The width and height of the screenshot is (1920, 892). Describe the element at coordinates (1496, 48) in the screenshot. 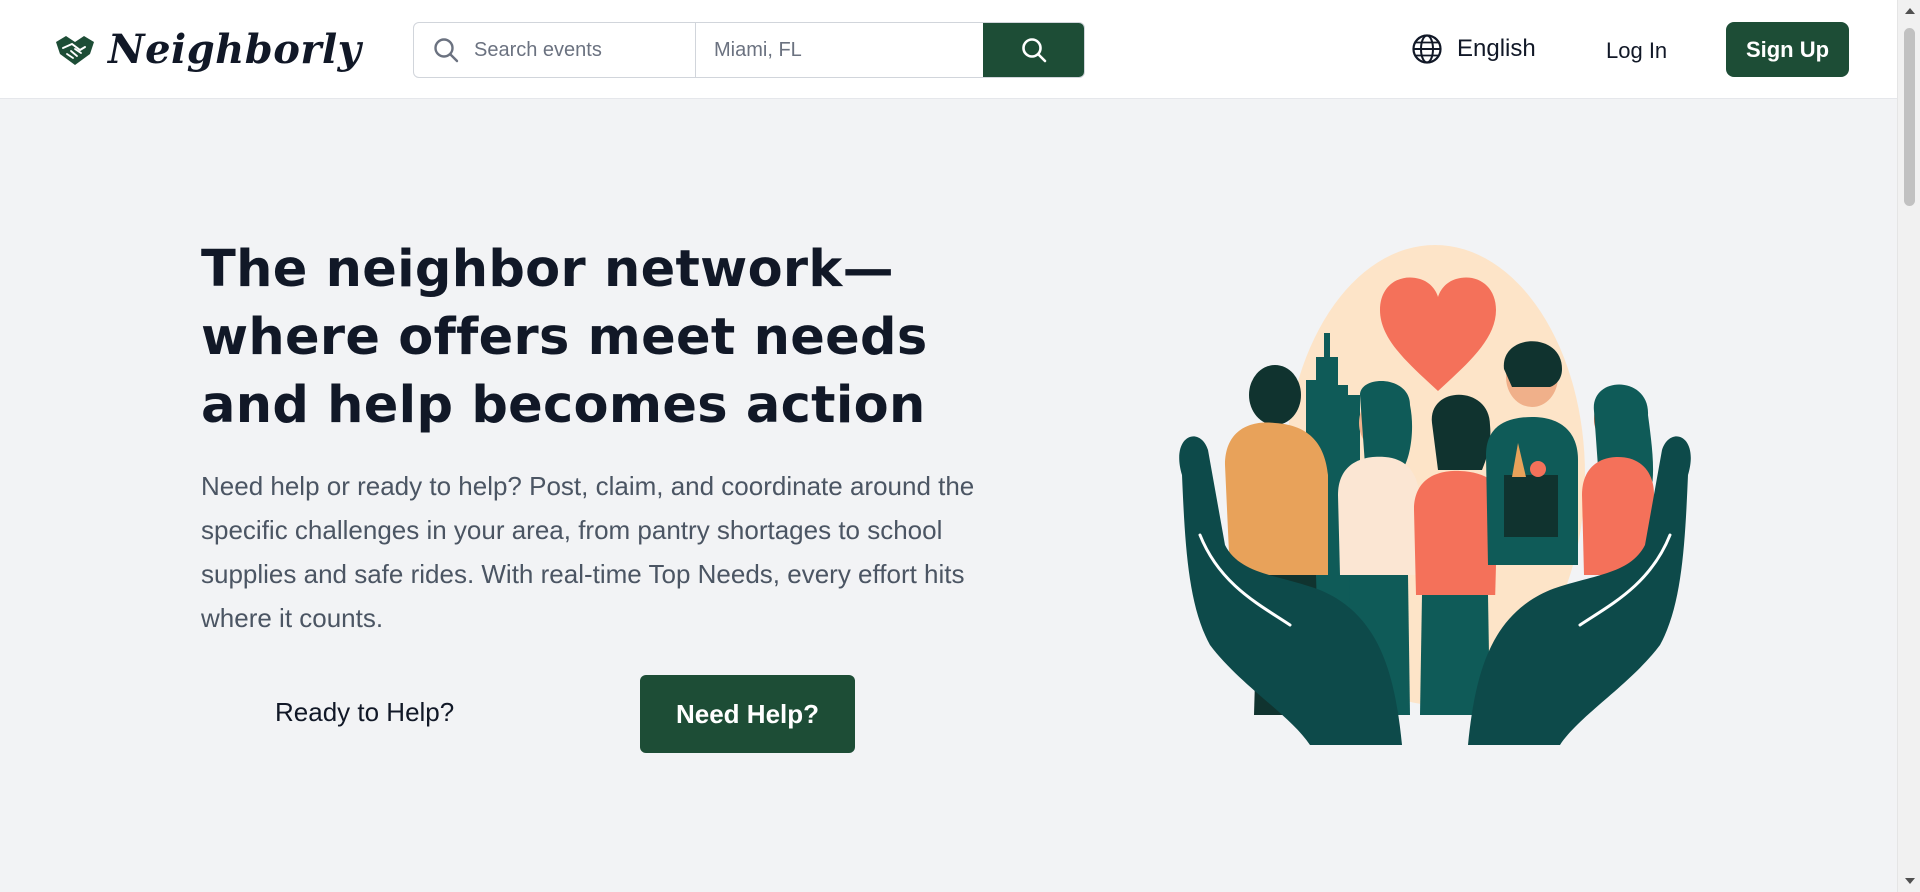

I see `language-label: English` at that location.